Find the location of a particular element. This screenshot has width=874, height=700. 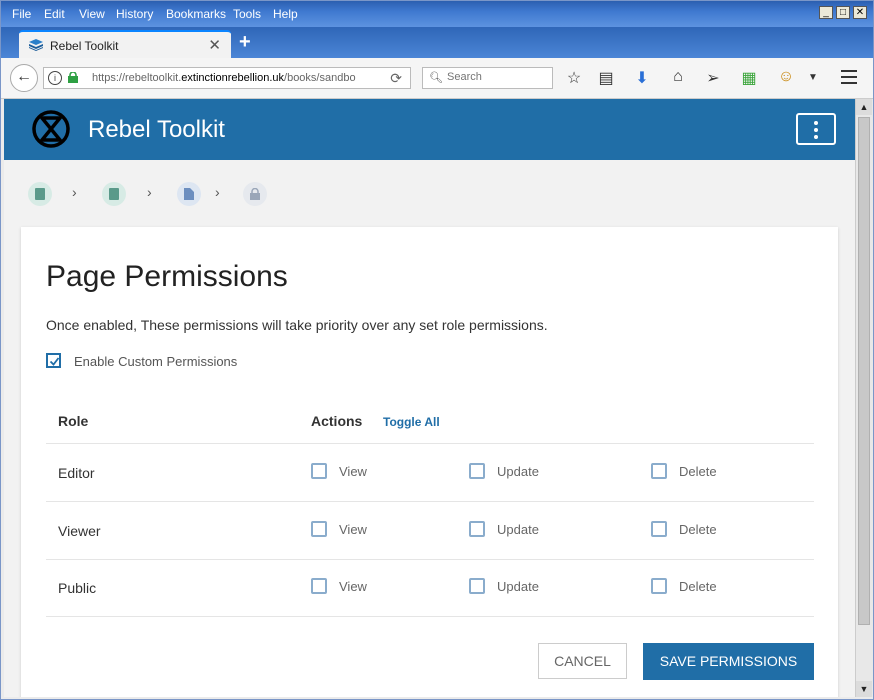

reader-list-icon: ▤ is located at coordinates (606, 78).